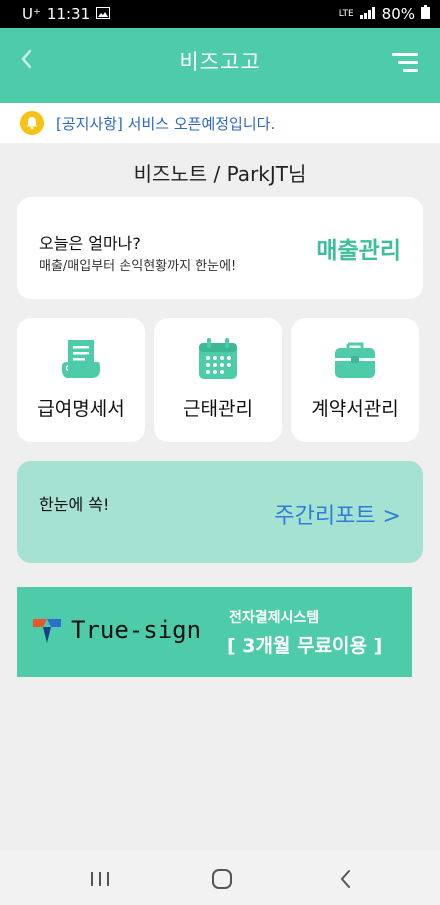 Image resolution: width=440 pixels, height=905 pixels. I want to click on payslip-icon, so click(81, 359).